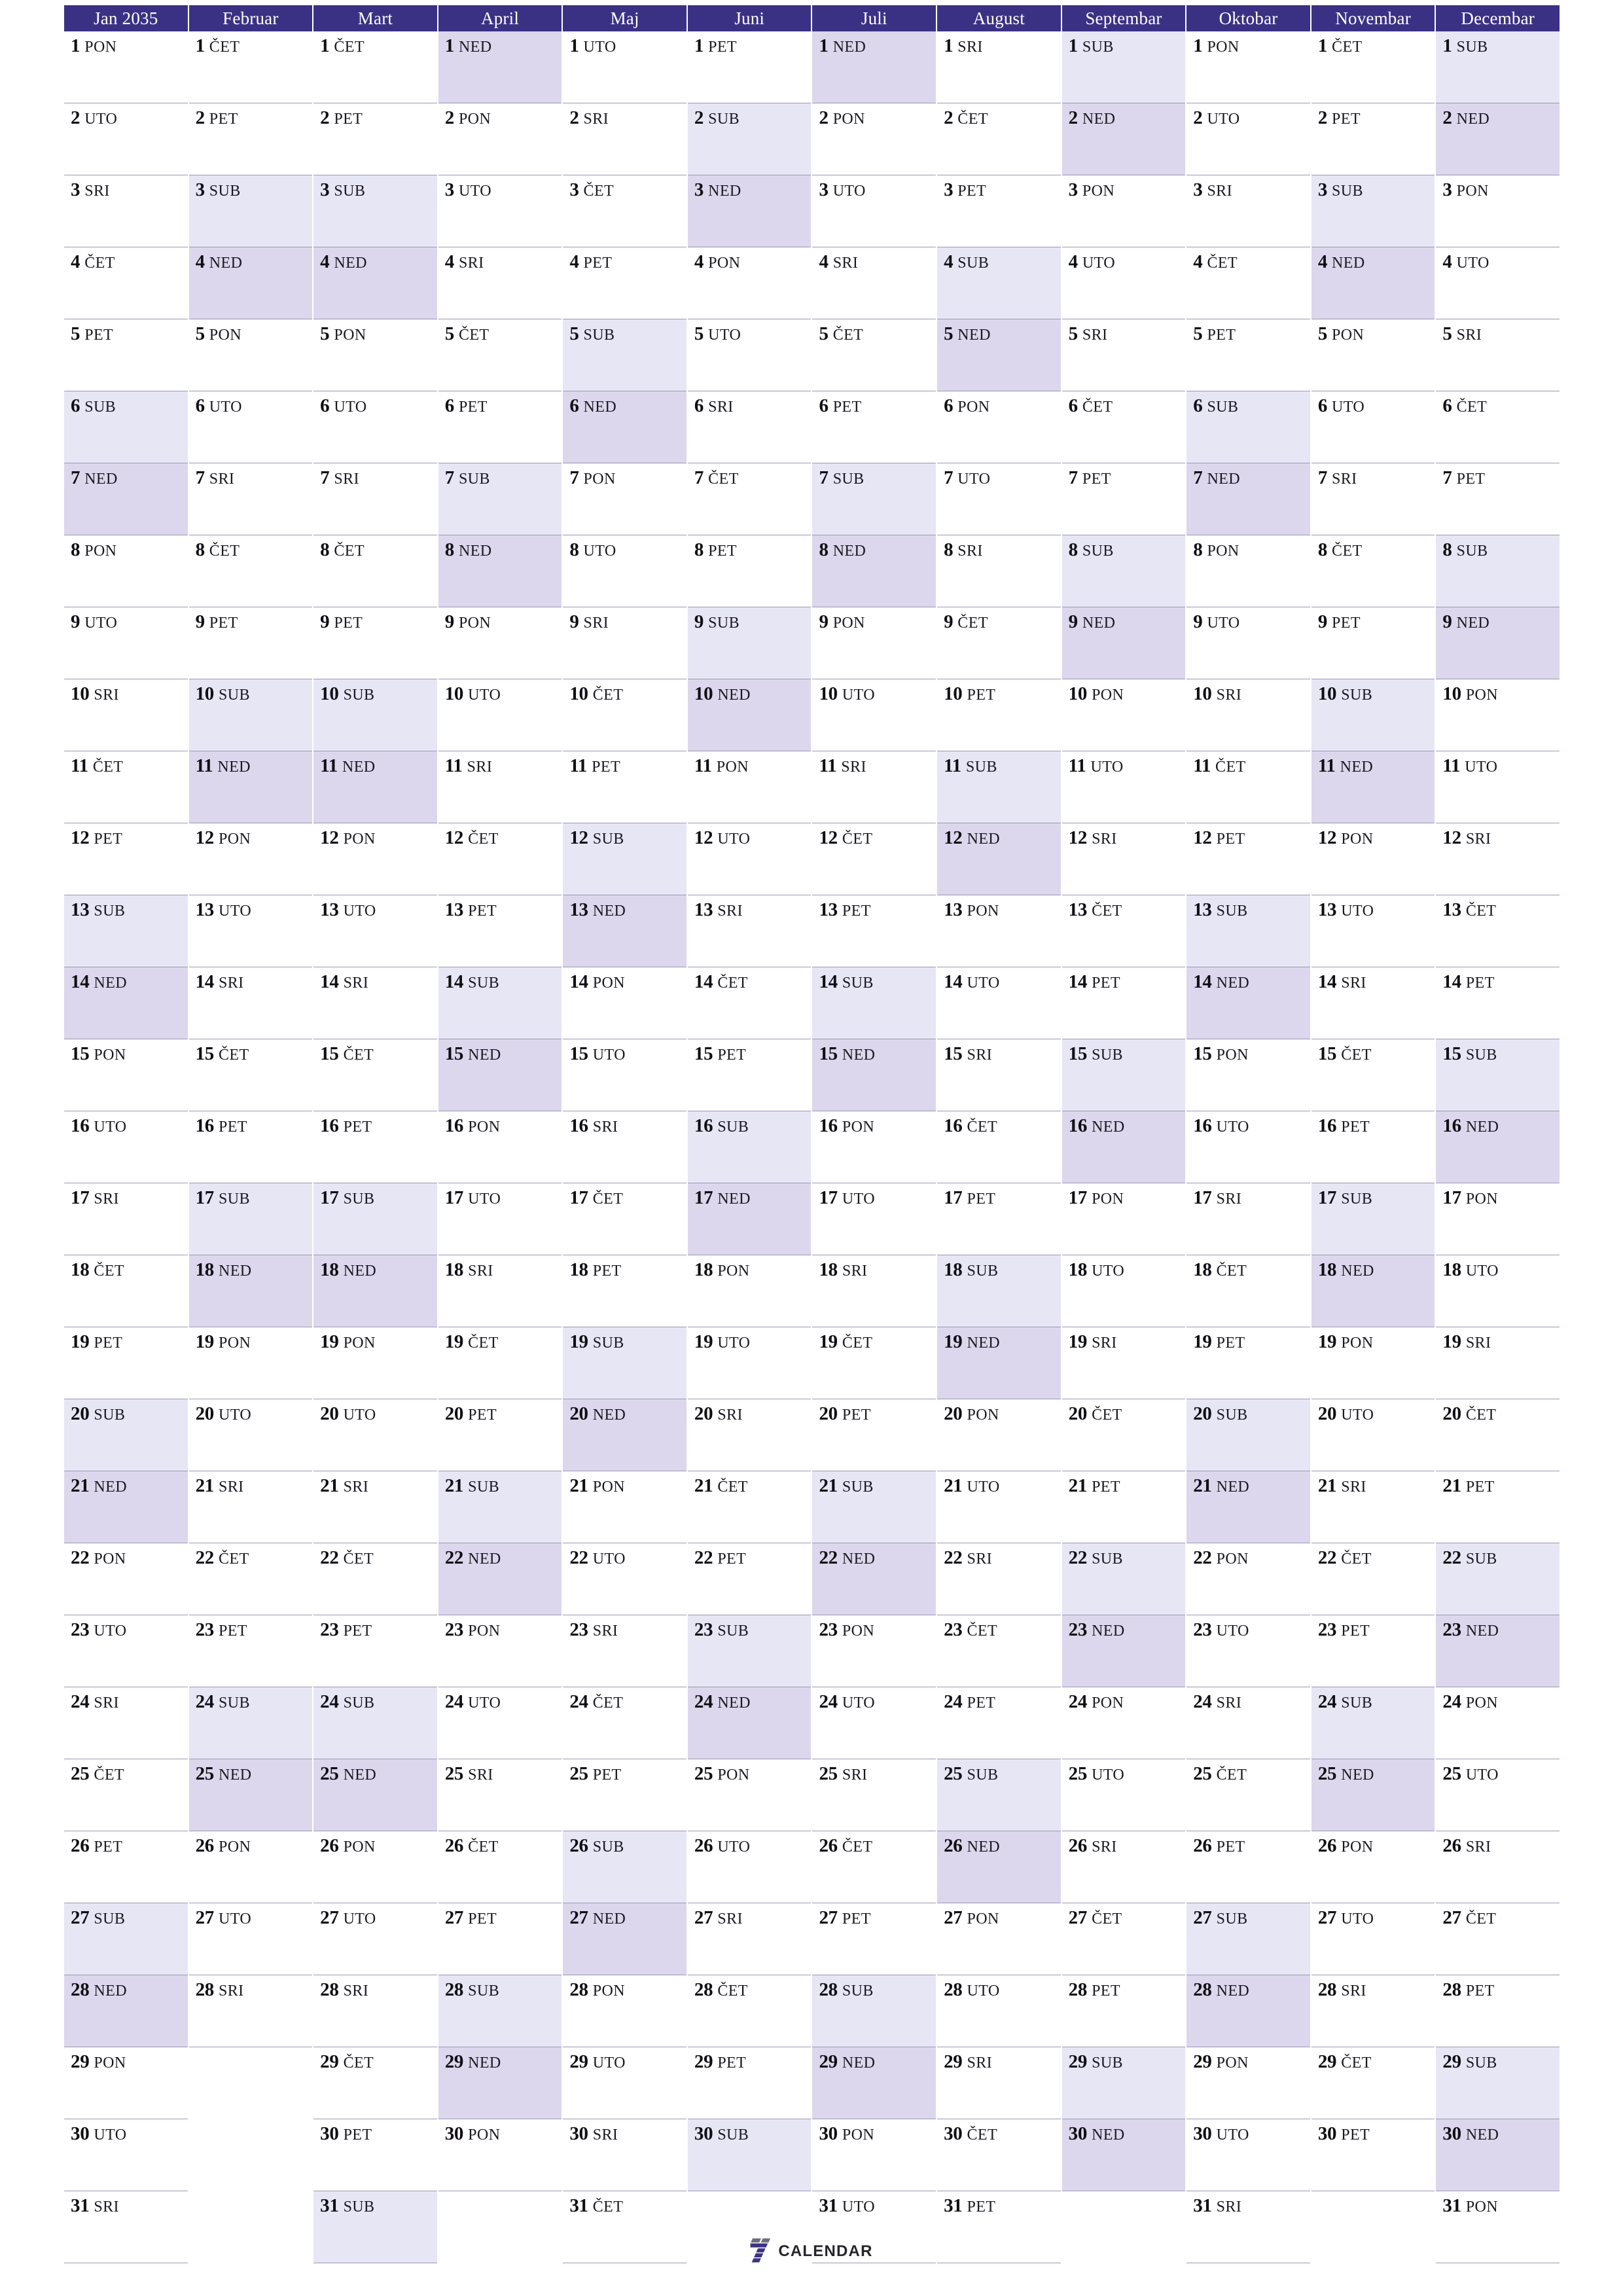  Describe the element at coordinates (1373, 1723) in the screenshot. I see `day-cell: 24 SUB` at that location.